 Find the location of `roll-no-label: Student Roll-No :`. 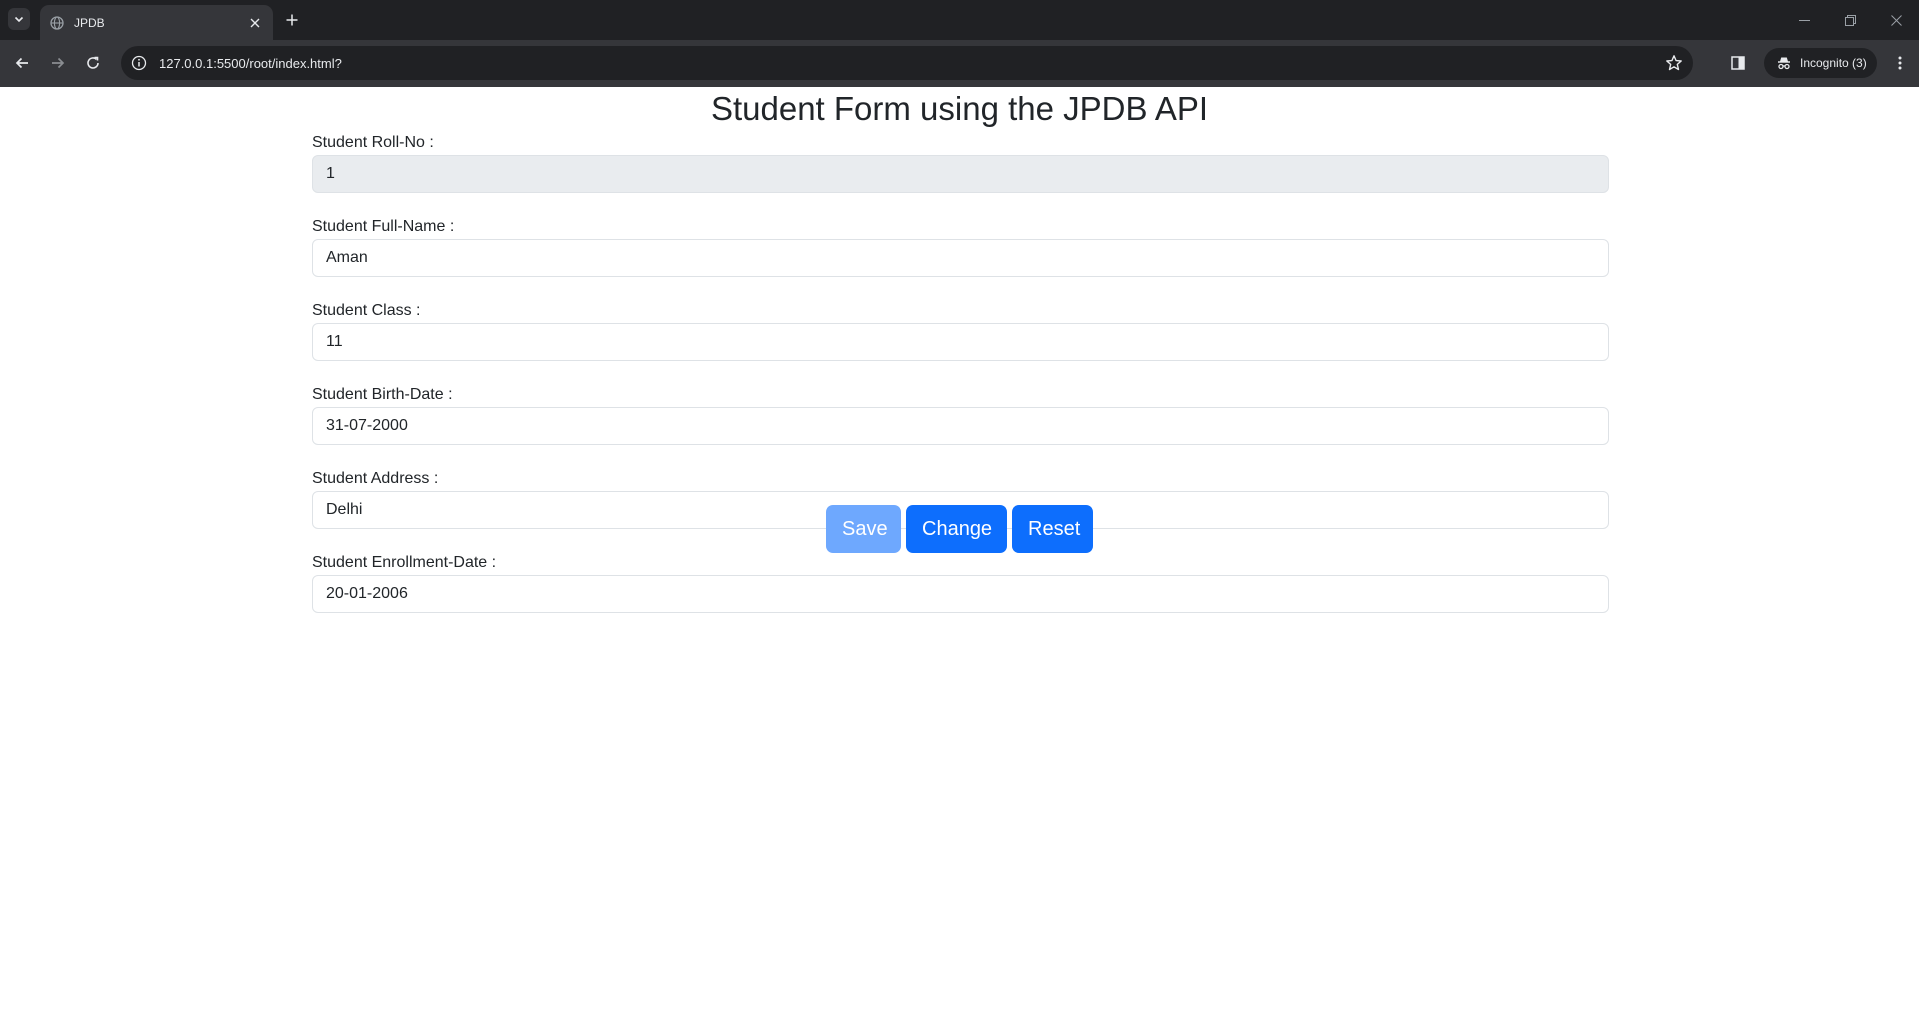

roll-no-label: Student Roll-No : is located at coordinates (373, 142).